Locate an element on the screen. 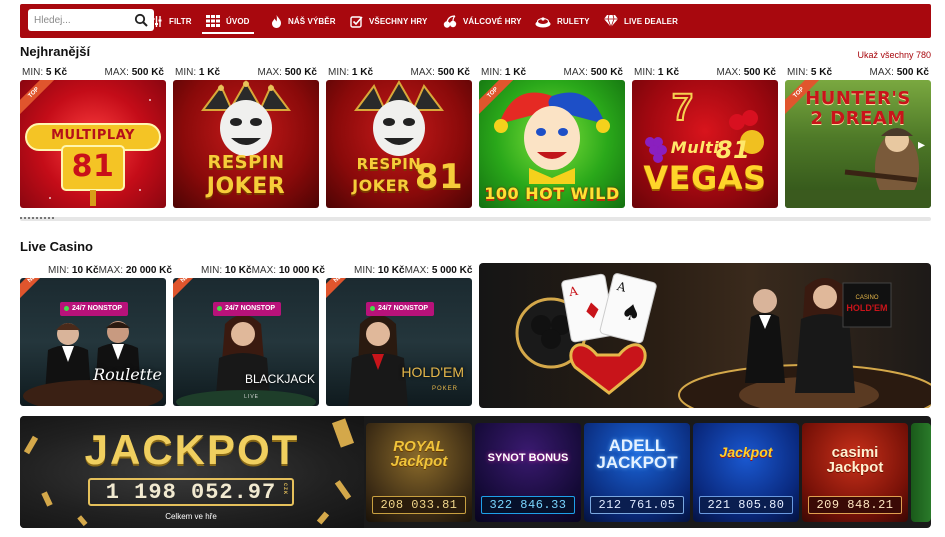 This screenshot has width=945, height=537. jackpot-card-logo: ROYAL Jackpot is located at coordinates (419, 454).